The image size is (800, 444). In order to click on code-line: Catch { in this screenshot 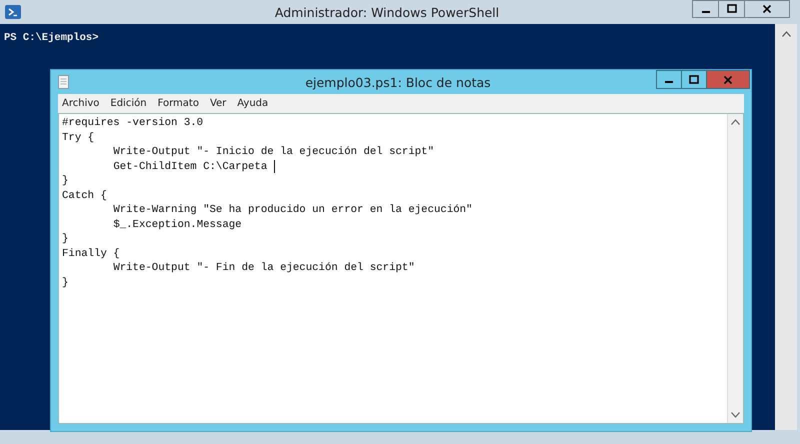, I will do `click(84, 195)`.